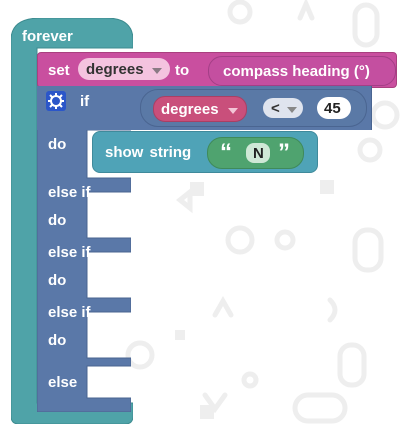  I want to click on string-literal-block: “ N ”, so click(255, 153).